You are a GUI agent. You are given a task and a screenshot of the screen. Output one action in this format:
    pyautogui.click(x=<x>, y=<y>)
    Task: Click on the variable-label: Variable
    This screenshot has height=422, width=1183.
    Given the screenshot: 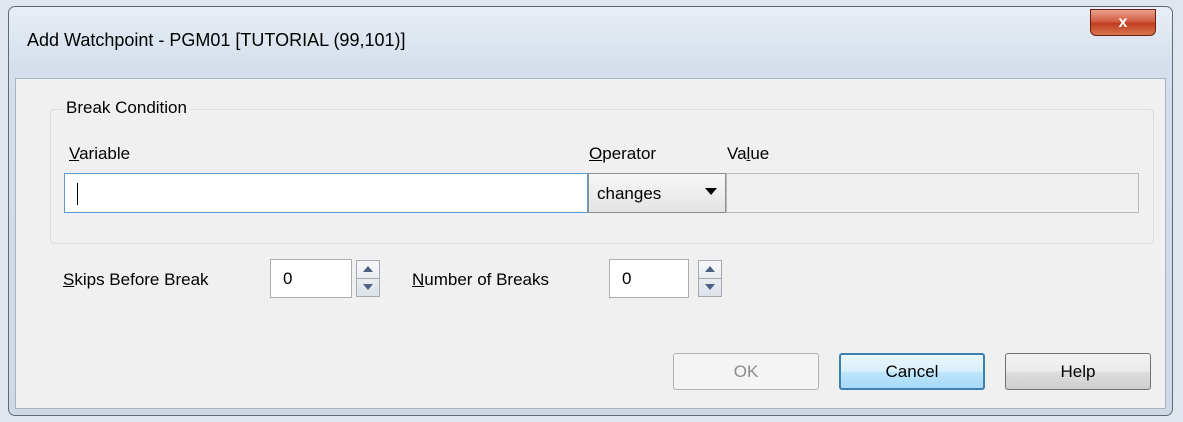 What is the action you would take?
    pyautogui.click(x=100, y=153)
    